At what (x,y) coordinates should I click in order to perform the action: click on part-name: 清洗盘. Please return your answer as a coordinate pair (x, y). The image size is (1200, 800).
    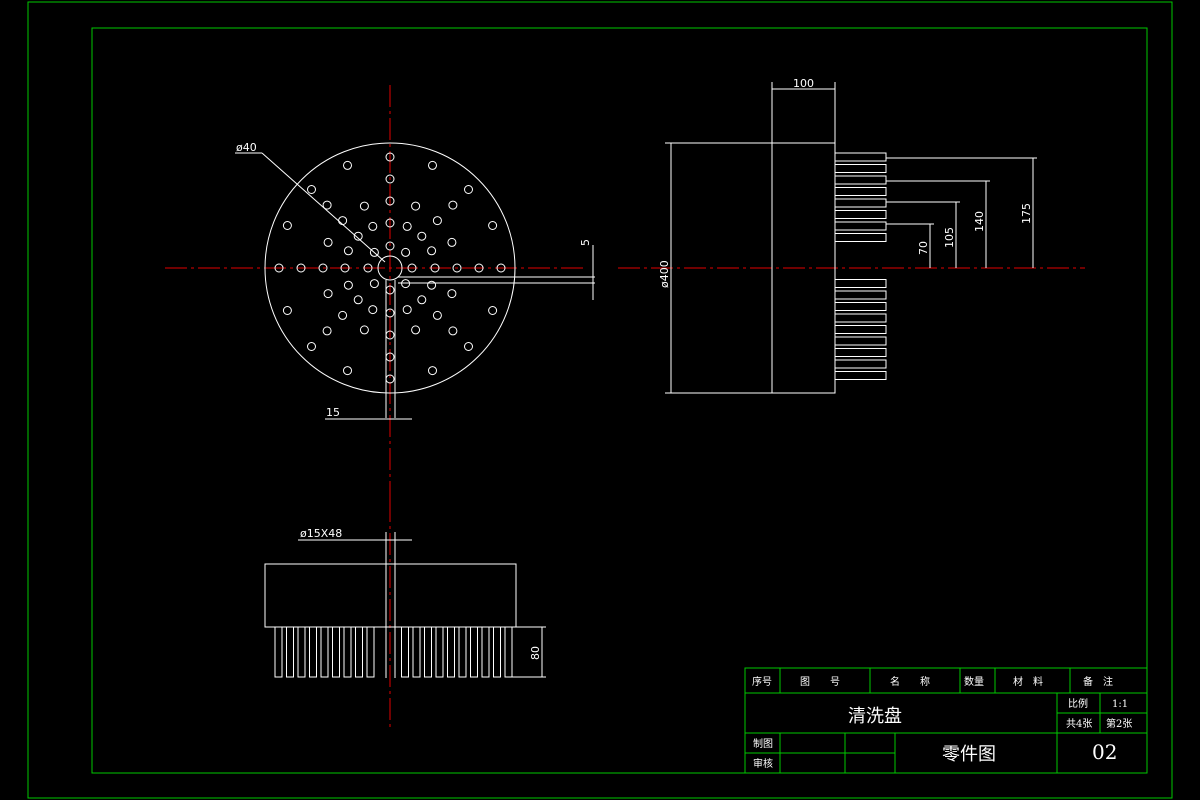
    Looking at the image, I should click on (875, 716).